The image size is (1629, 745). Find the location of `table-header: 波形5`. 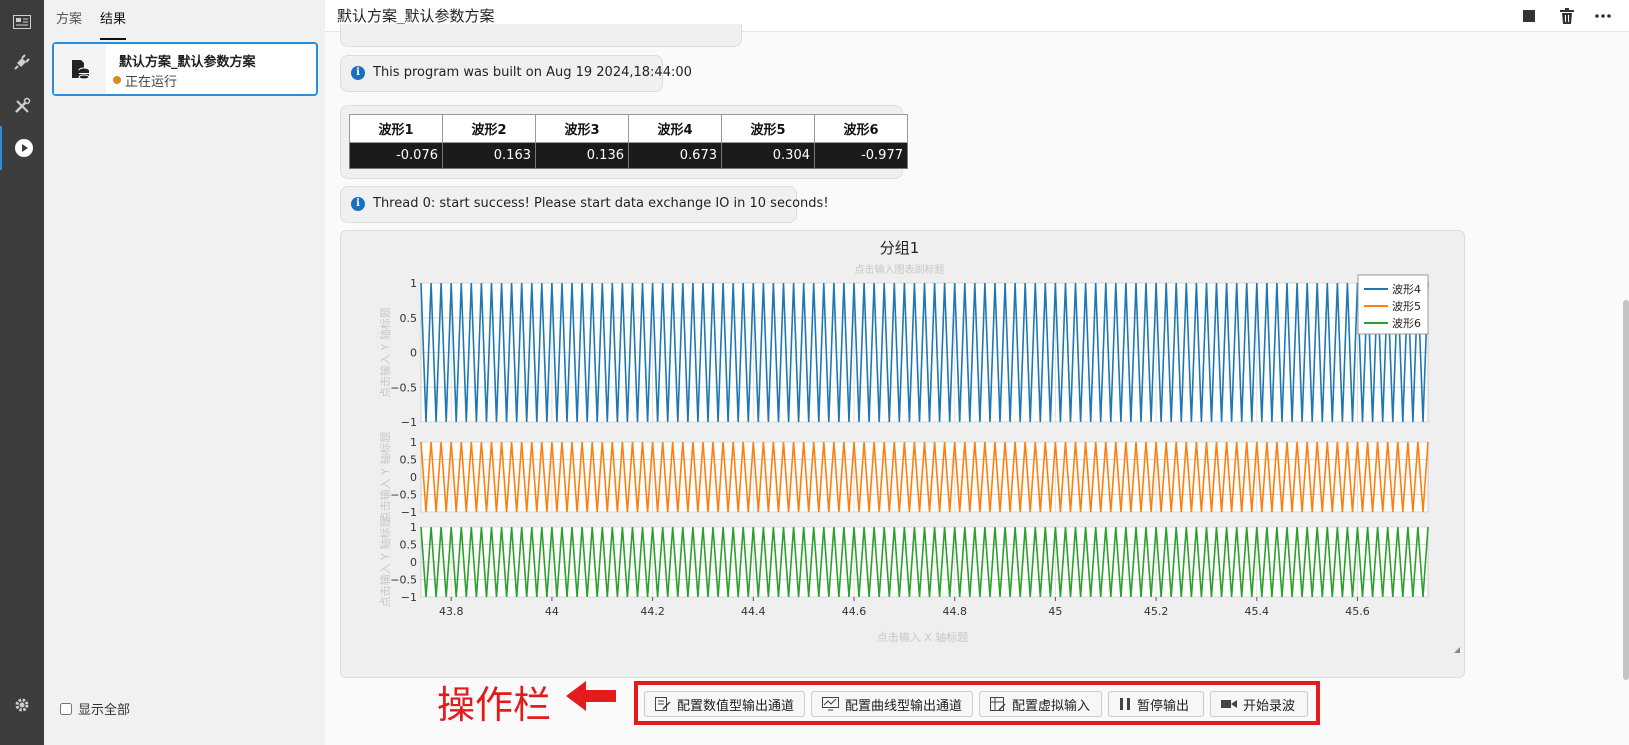

table-header: 波形5 is located at coordinates (768, 128).